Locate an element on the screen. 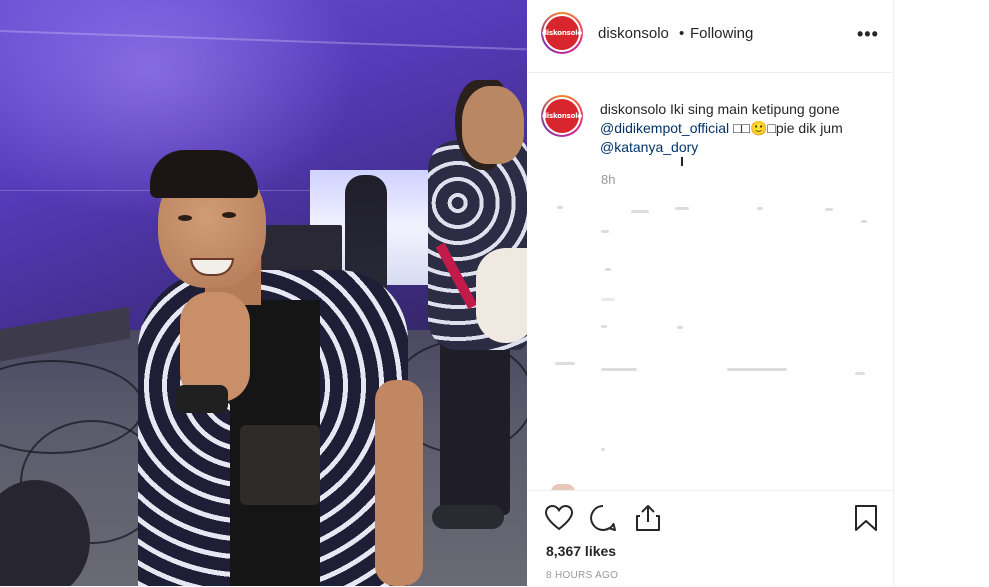  caption-avatar: diskonsolo is located at coordinates (562, 116).